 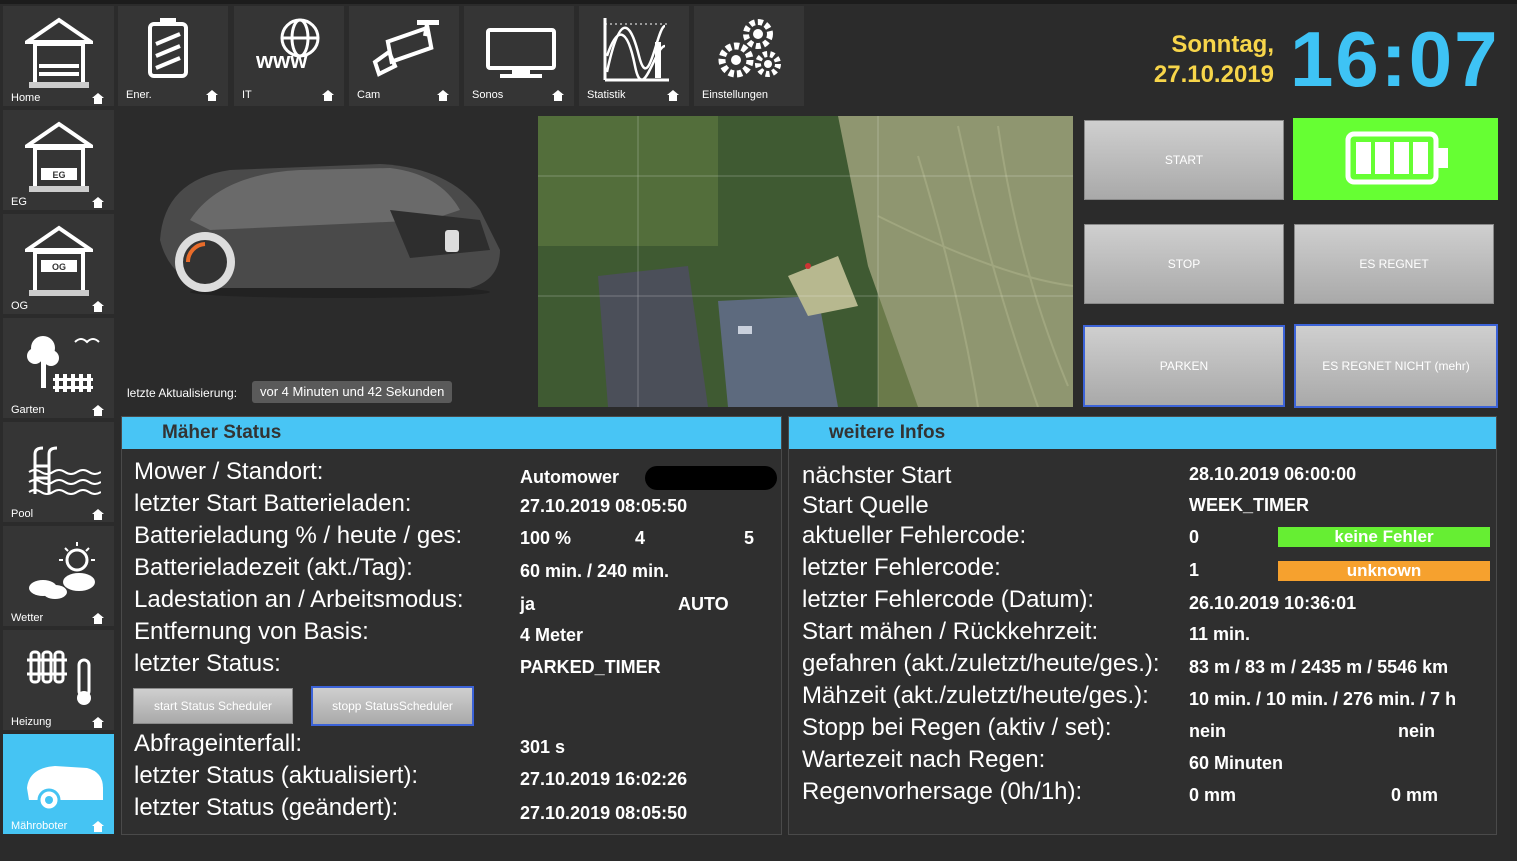 I want to click on status-value: 5, so click(x=749, y=538).